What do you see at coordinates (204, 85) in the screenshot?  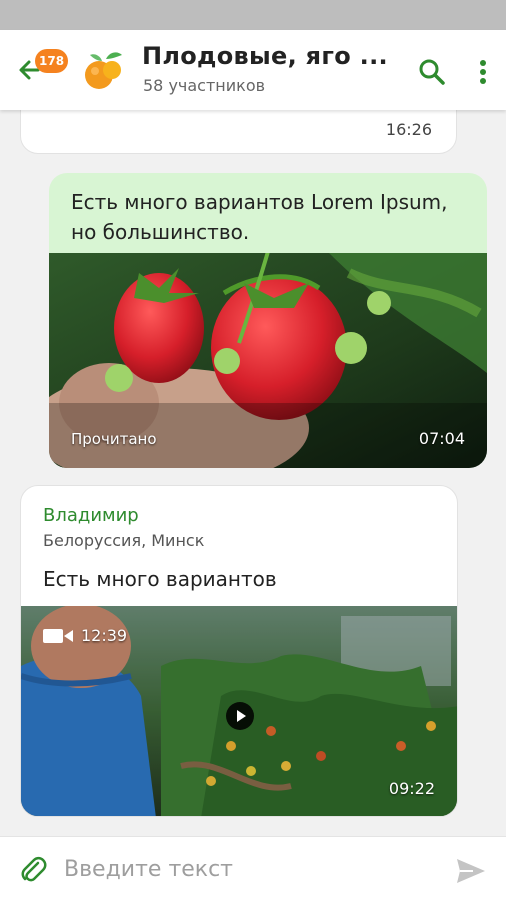 I see `members-count: 58 участников` at bounding box center [204, 85].